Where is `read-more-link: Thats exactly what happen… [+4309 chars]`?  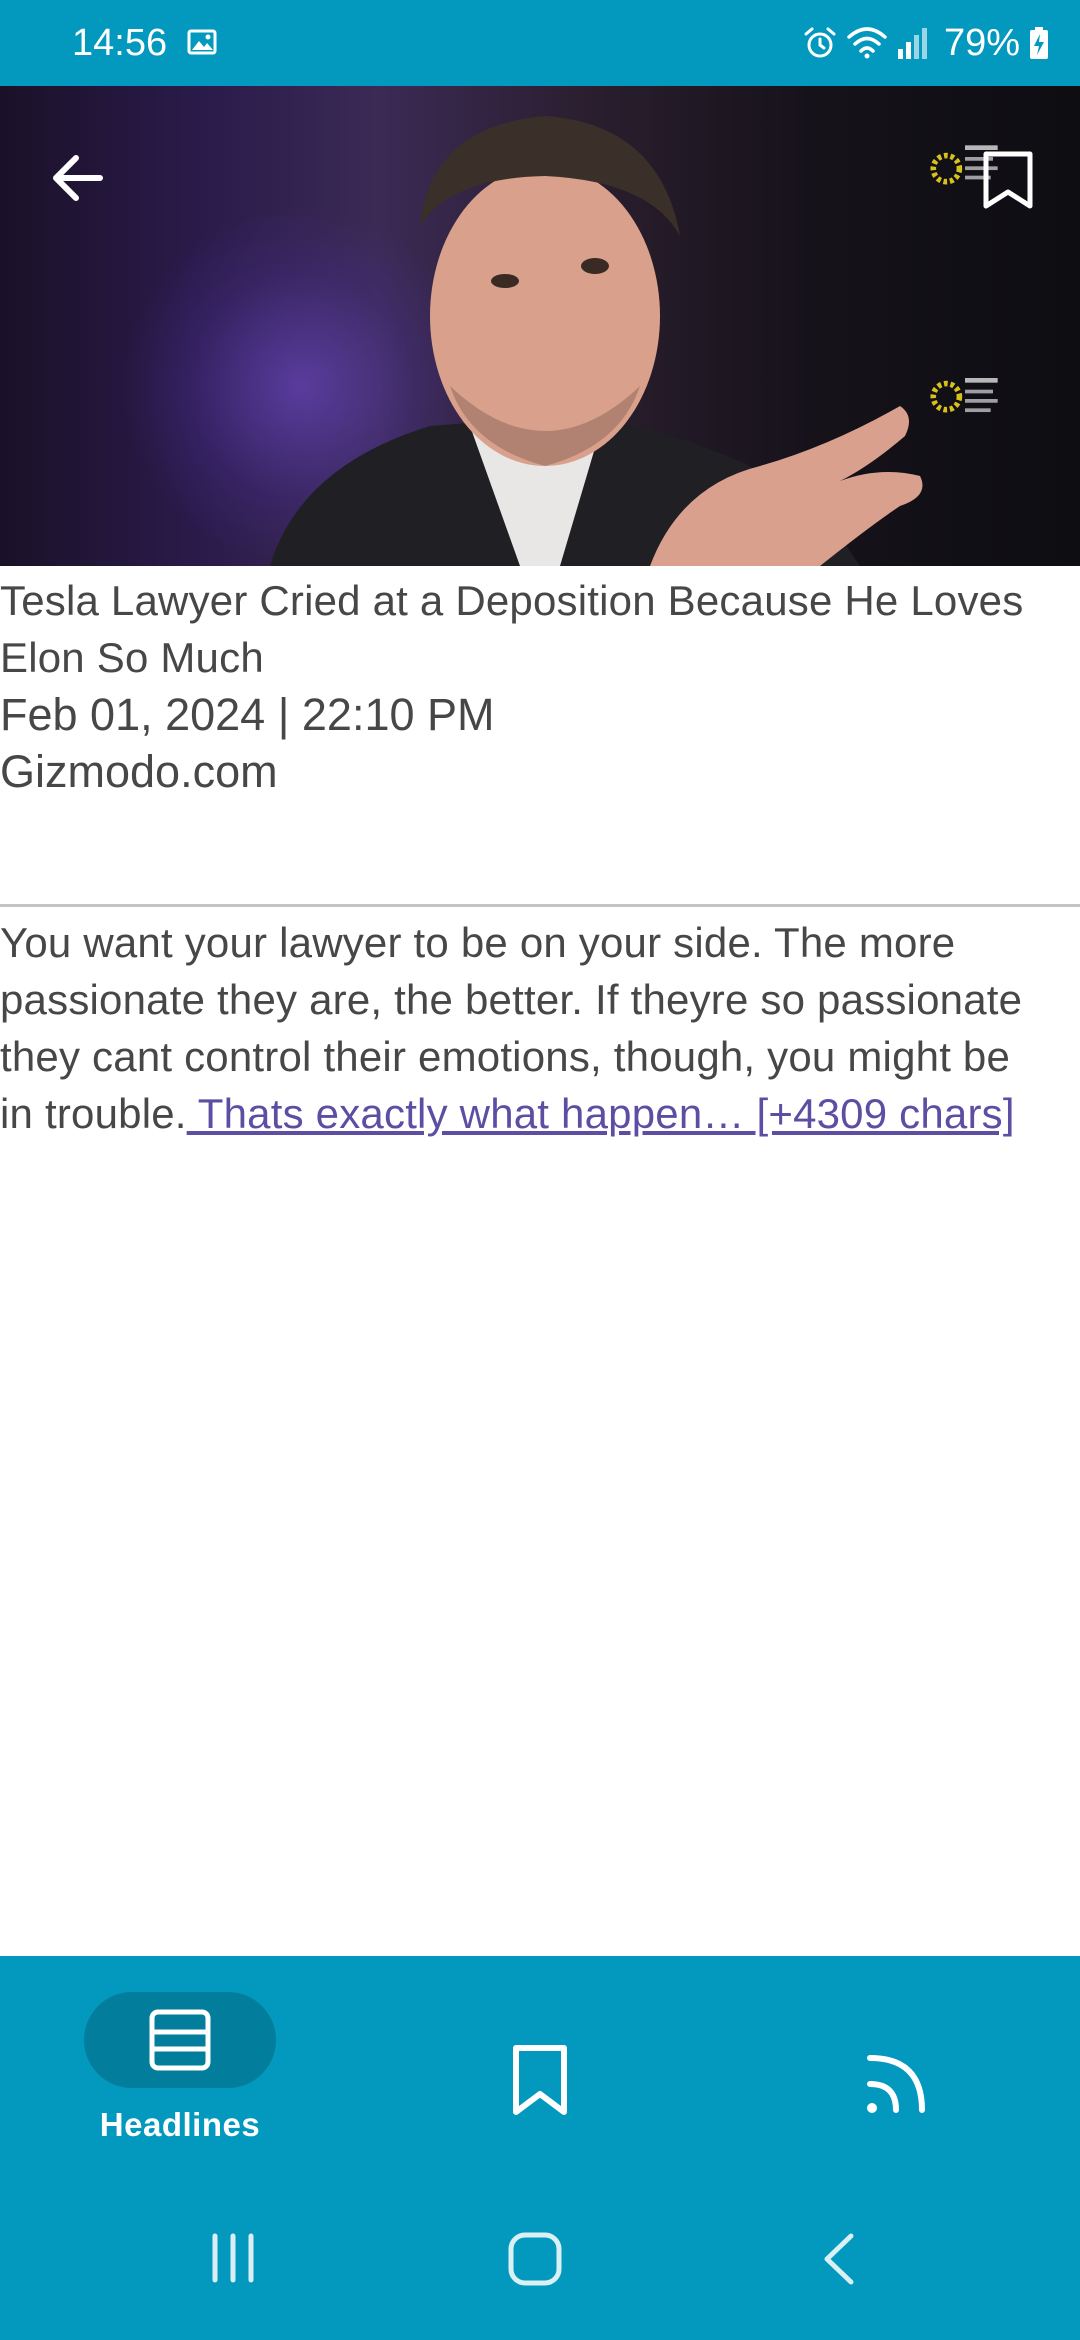
read-more-link: Thats exactly what happen… [+4309 chars] is located at coordinates (601, 1113).